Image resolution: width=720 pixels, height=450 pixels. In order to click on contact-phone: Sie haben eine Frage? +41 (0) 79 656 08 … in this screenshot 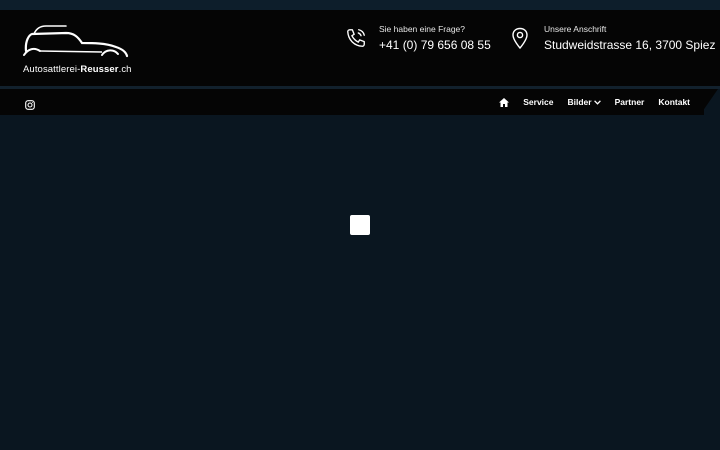, I will do `click(420, 48)`.